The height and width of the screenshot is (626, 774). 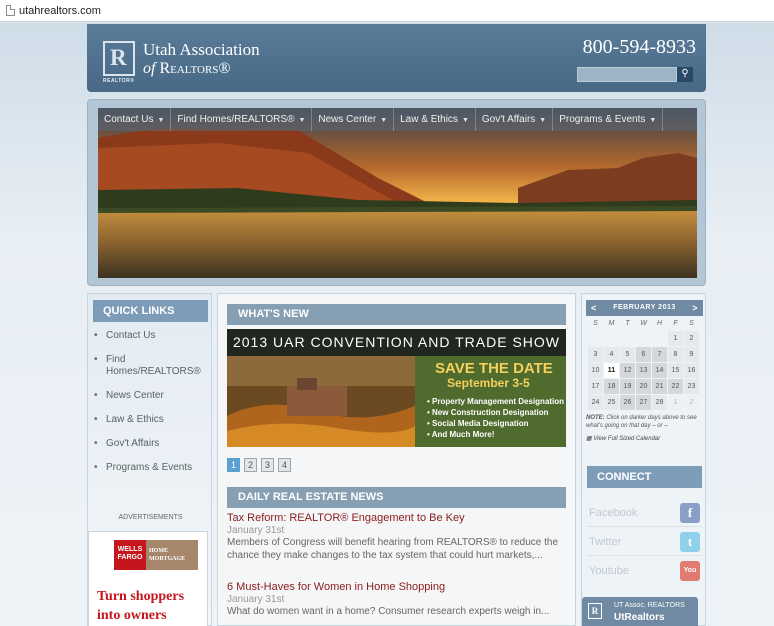 What do you see at coordinates (627, 386) in the screenshot?
I see `calendar-day: 19` at bounding box center [627, 386].